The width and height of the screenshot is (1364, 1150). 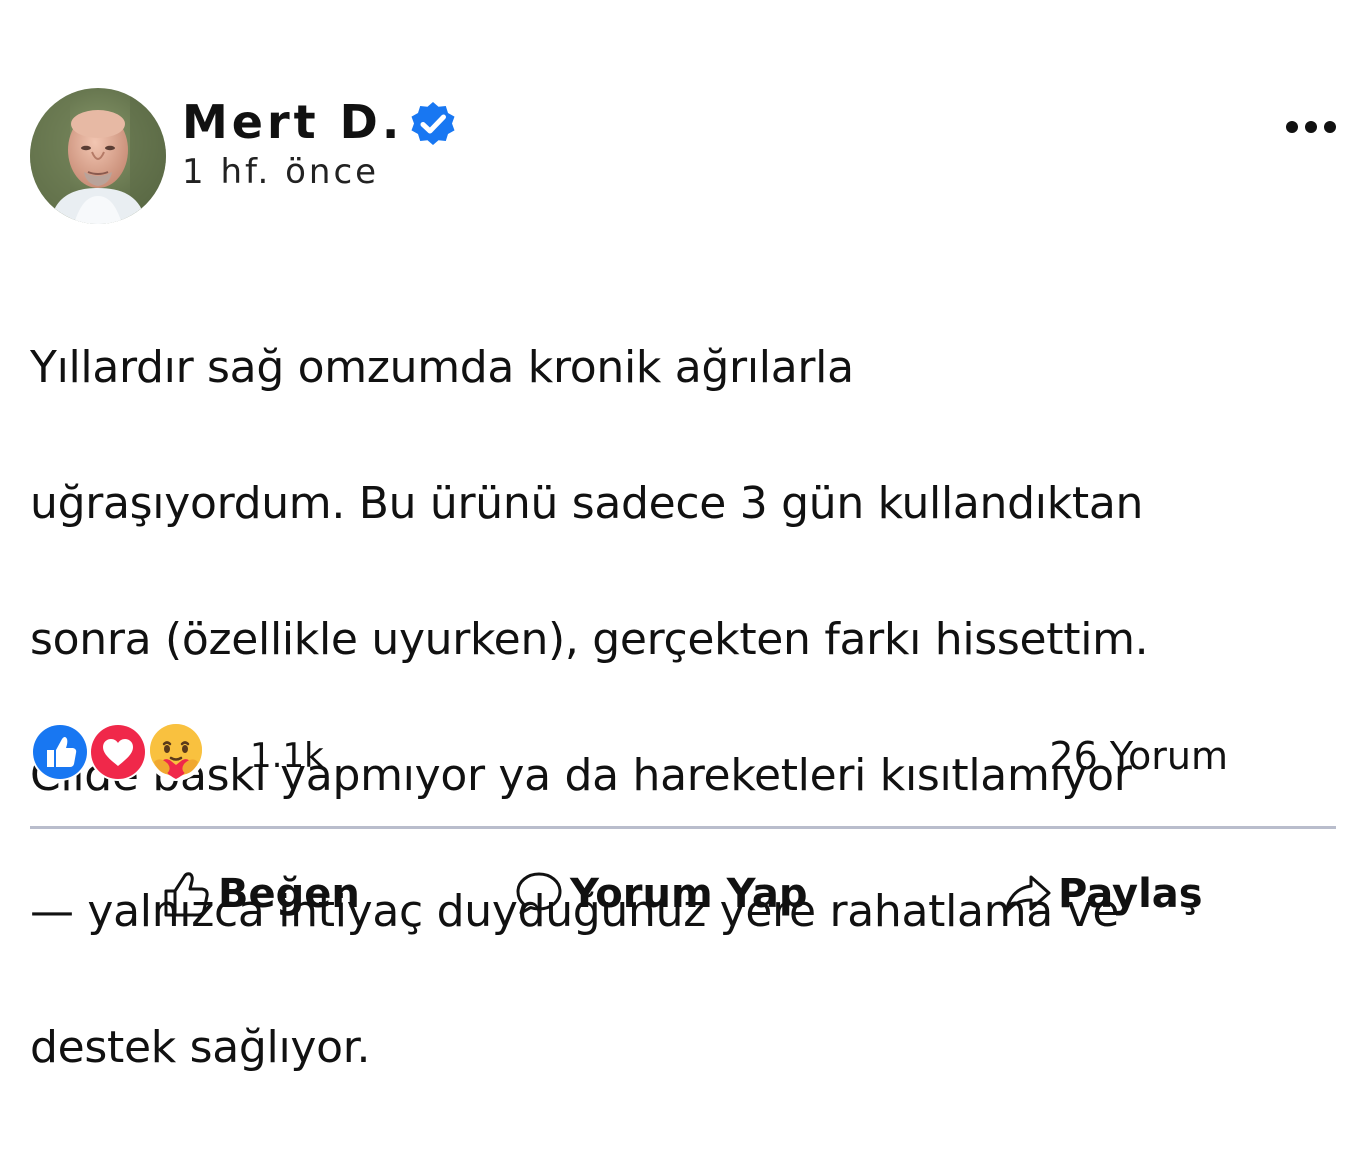 What do you see at coordinates (683, 827) in the screenshot?
I see `divider` at bounding box center [683, 827].